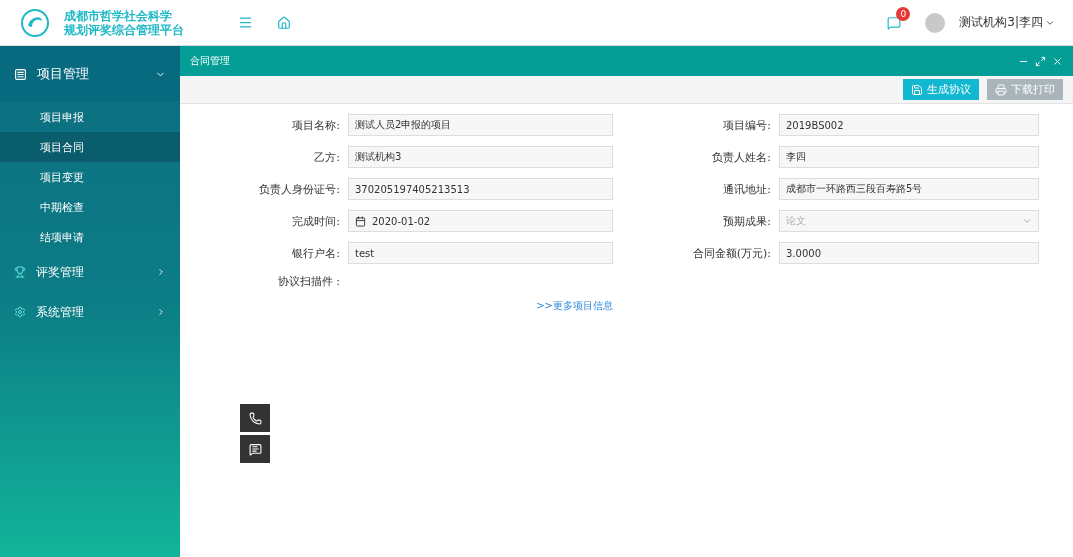 This screenshot has height=557, width=1073. Describe the element at coordinates (284, 22) in the screenshot. I see `home-icon` at that location.